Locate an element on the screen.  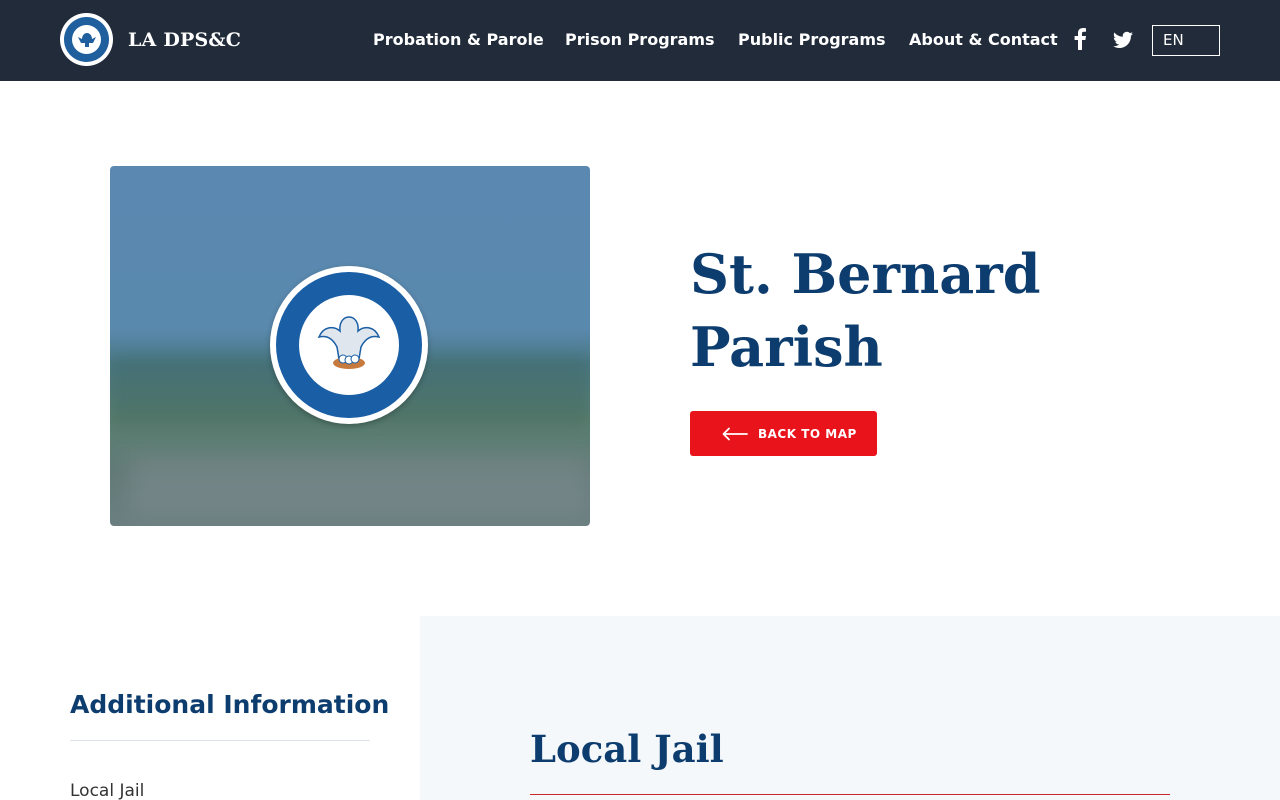
section-title: Local Jail is located at coordinates (627, 749).